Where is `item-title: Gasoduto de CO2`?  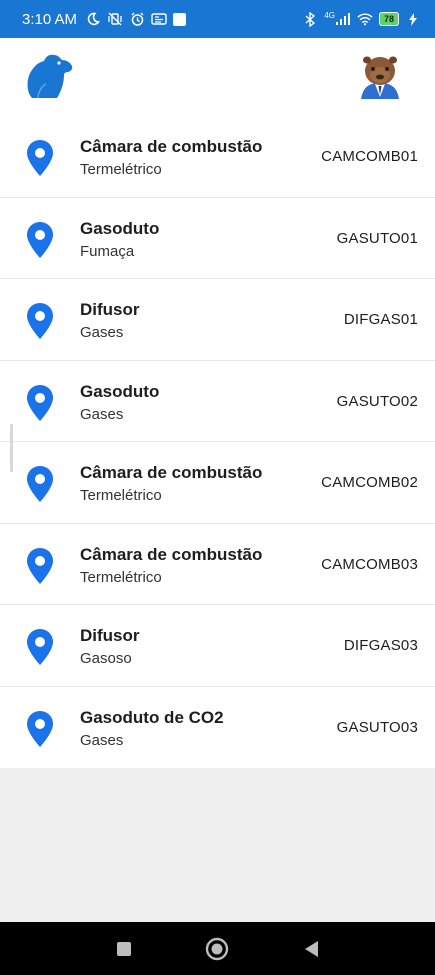 item-title: Gasoduto de CO2 is located at coordinates (152, 717).